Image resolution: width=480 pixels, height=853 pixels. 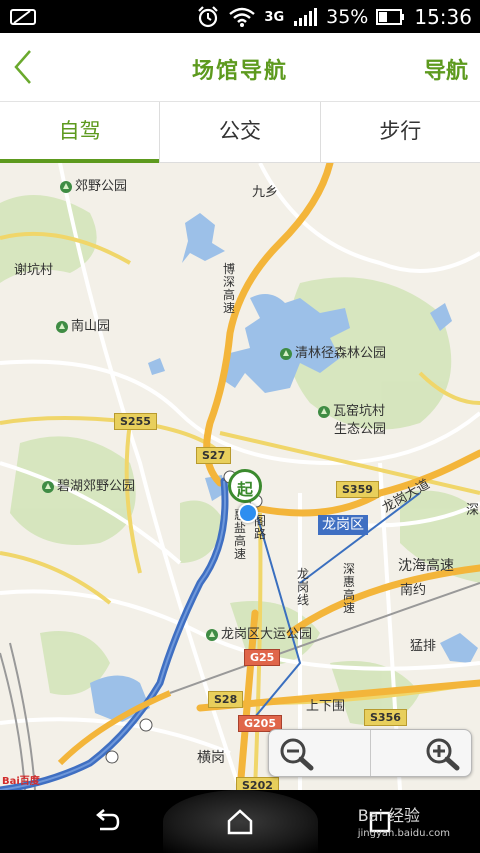 What do you see at coordinates (306, 17) in the screenshot?
I see `cell-signal-icon` at bounding box center [306, 17].